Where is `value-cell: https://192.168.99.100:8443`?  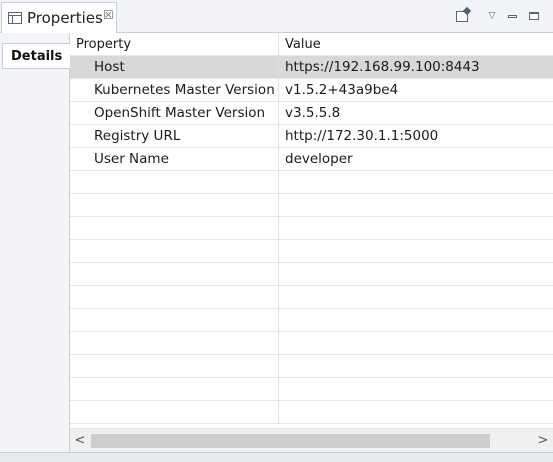
value-cell: https://192.168.99.100:8443 is located at coordinates (415, 67).